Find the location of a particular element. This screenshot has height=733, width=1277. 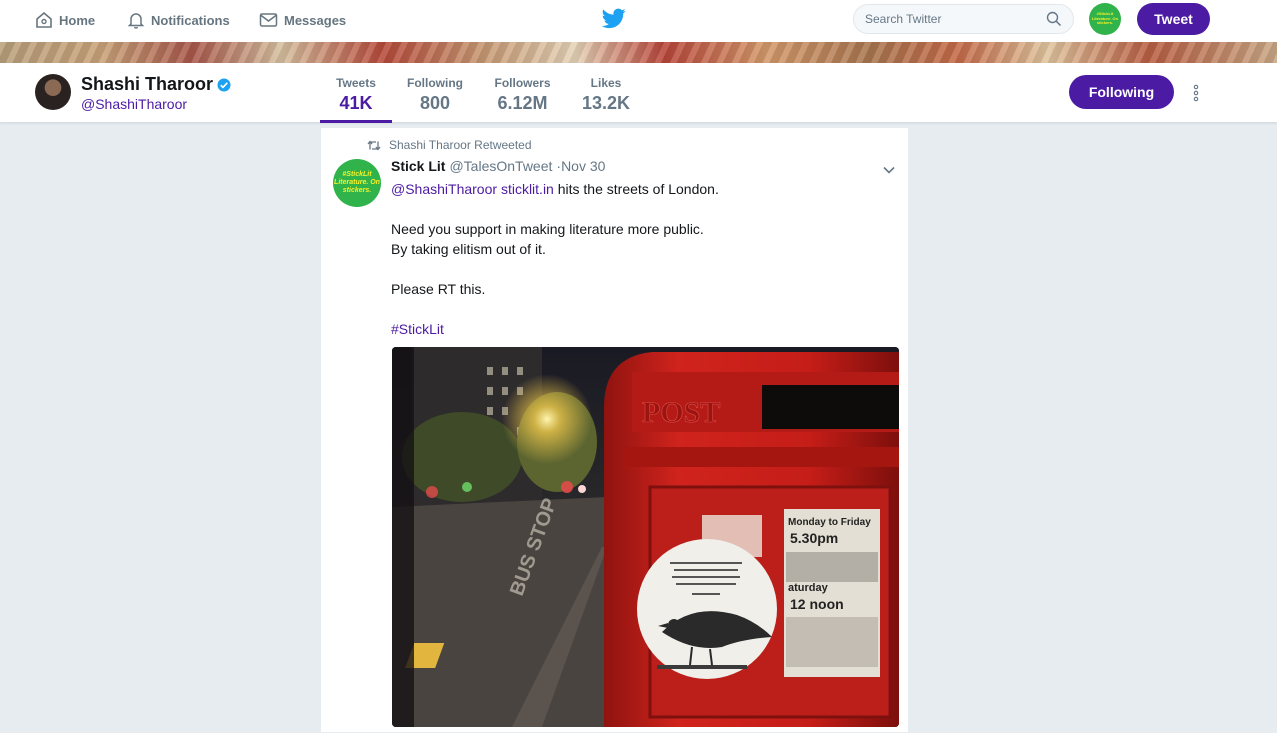

postbox-post-text: POST is located at coordinates (681, 412).